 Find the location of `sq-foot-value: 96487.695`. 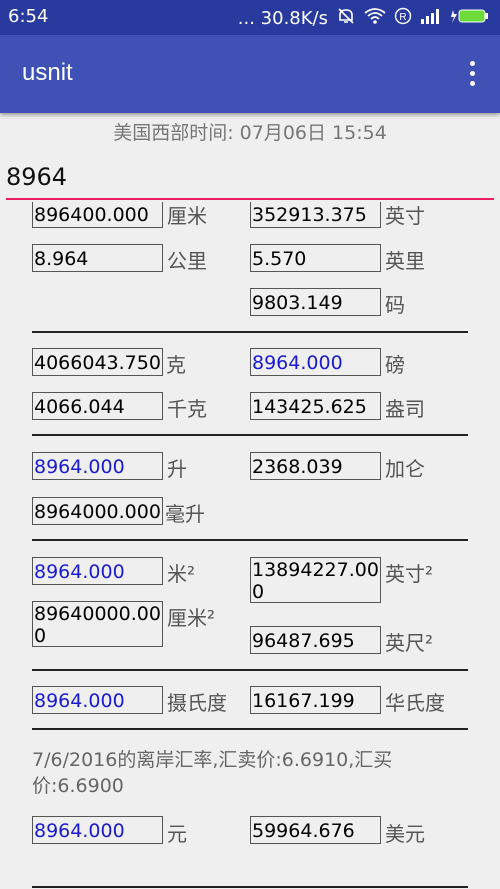

sq-foot-value: 96487.695 is located at coordinates (315, 640).